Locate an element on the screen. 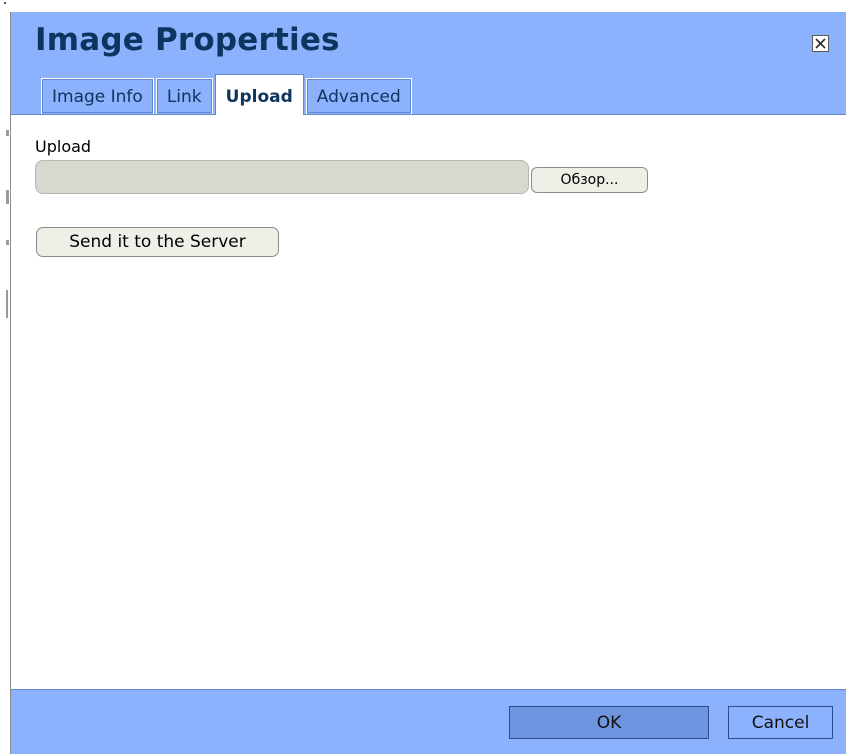 This screenshot has height=754, width=846. upload-field-label: Upload is located at coordinates (63, 146).